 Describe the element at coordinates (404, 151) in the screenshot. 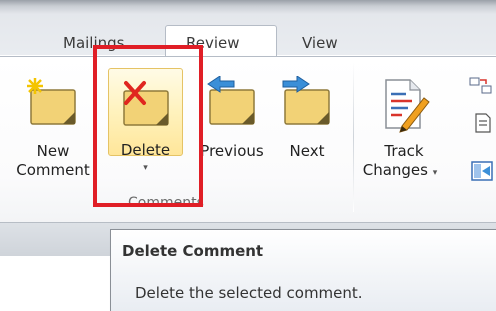

I see `track-changes-label-line1: Track` at that location.